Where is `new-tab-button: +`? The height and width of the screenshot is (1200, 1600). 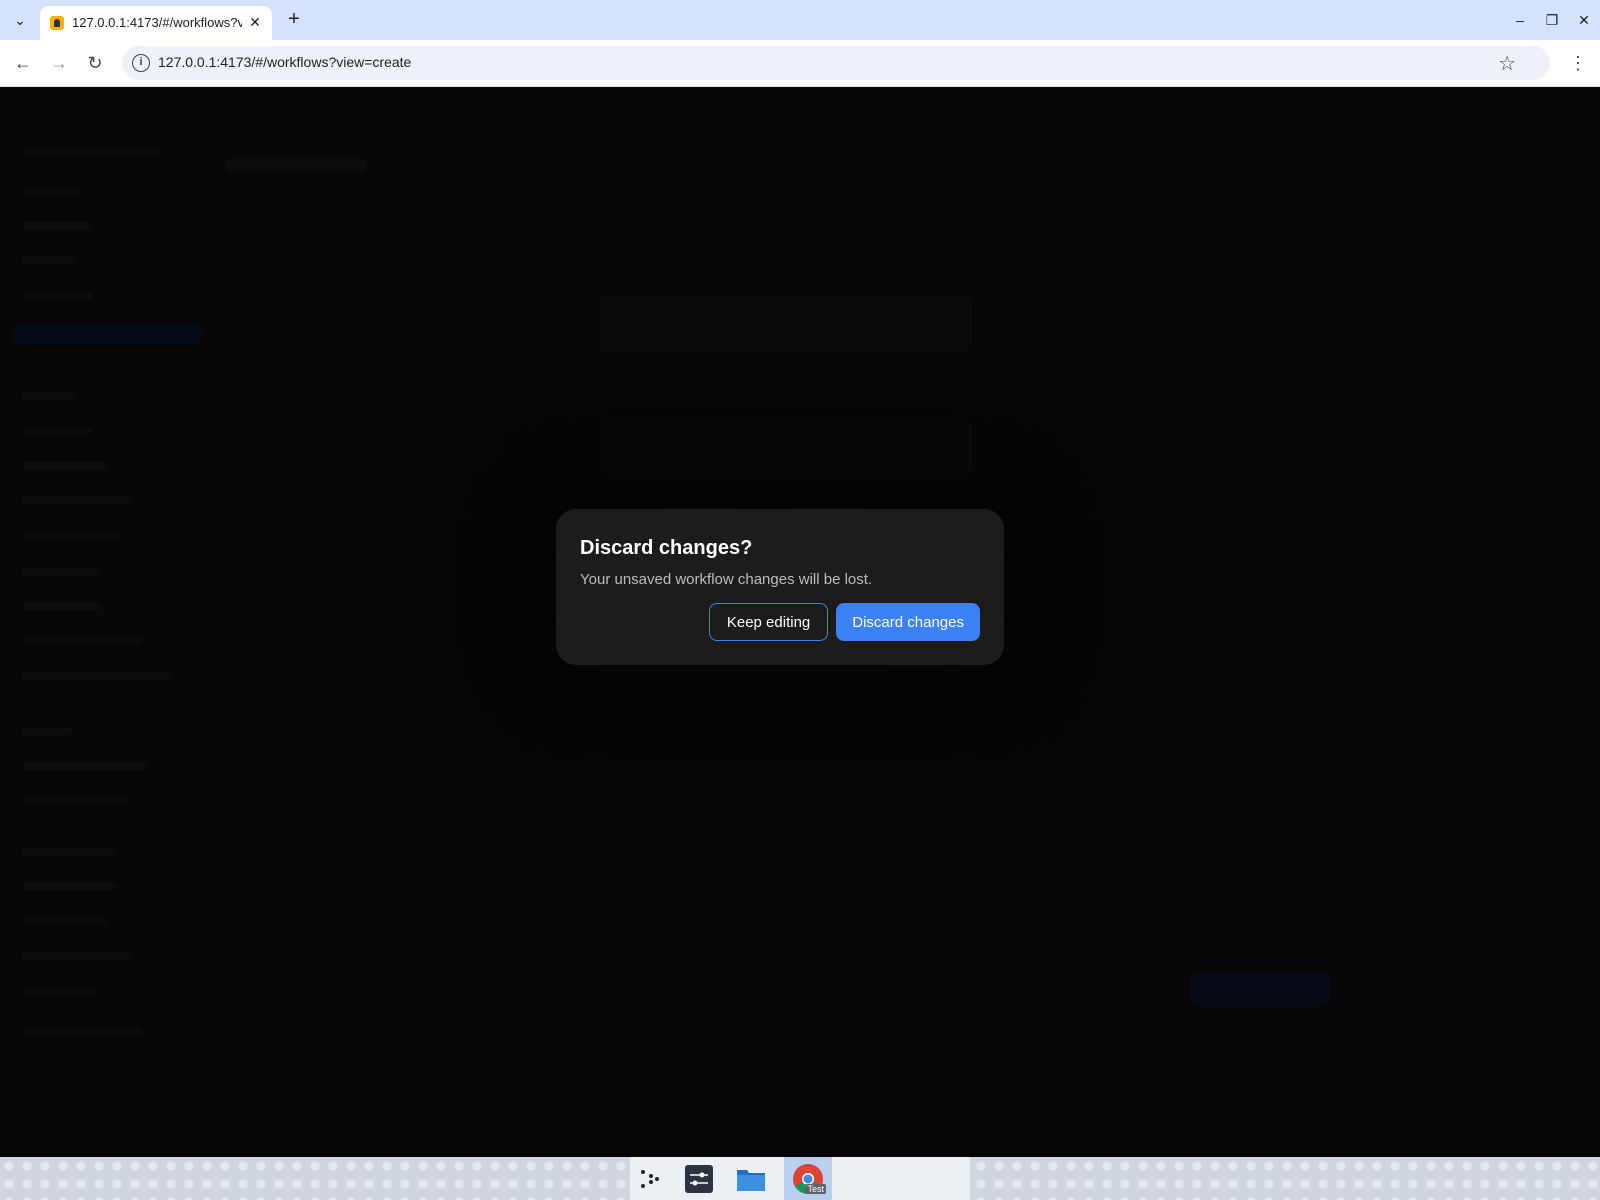
new-tab-button: + is located at coordinates (294, 20).